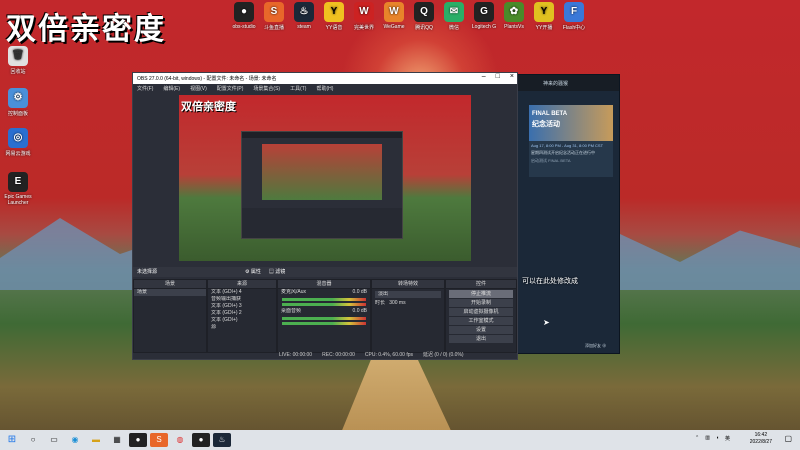 The width and height of the screenshot is (800, 450). I want to click on douyu-task-icon: S, so click(159, 440).